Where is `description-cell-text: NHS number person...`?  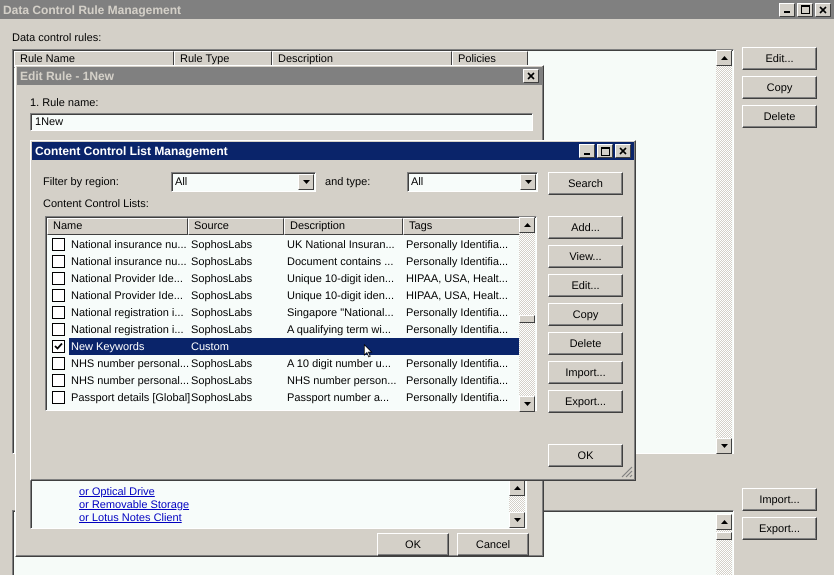 description-cell-text: NHS number person... is located at coordinates (342, 380).